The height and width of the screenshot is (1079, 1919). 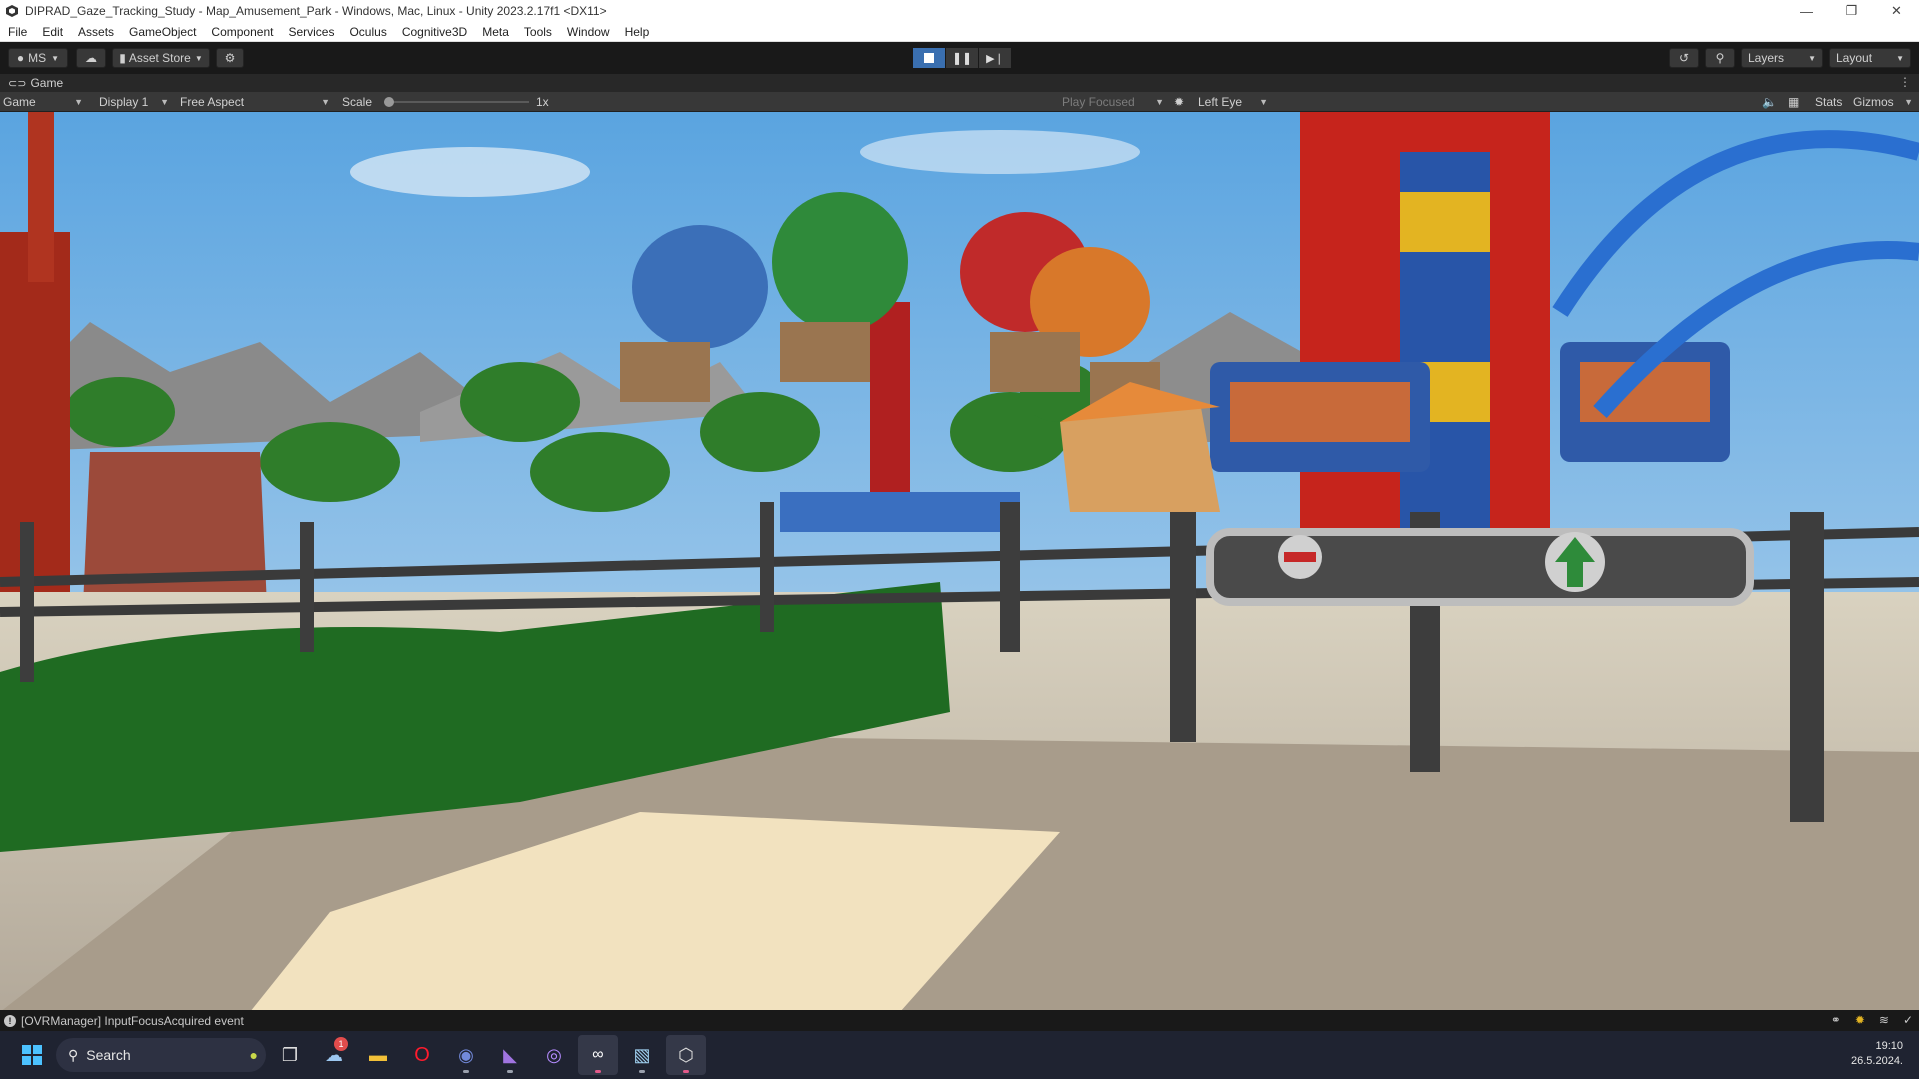 I want to click on github-icon: ◎, so click(x=554, y=1055).